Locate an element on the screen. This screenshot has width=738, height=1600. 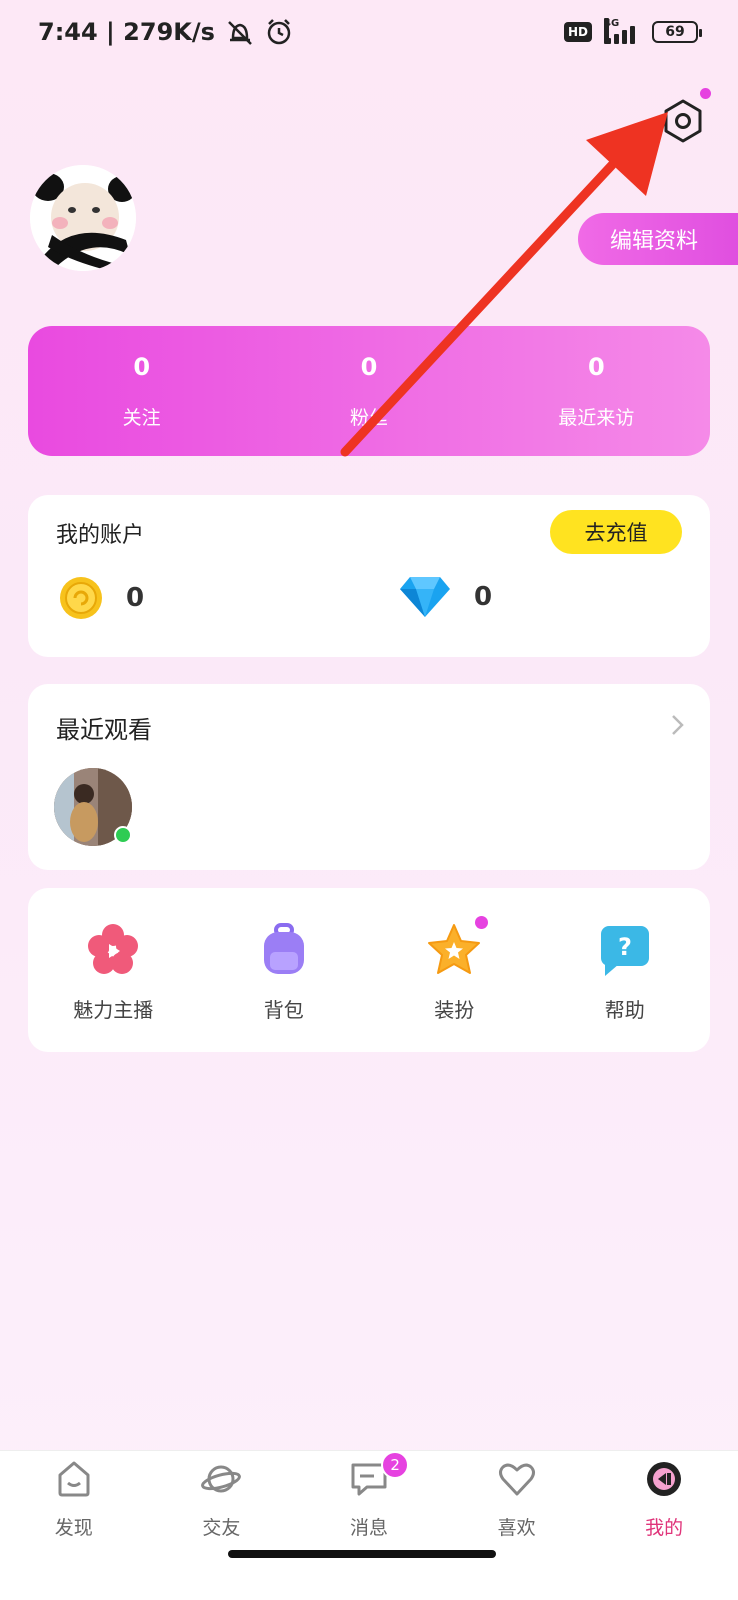
menu-item-backpack: 背包 is located at coordinates (284, 970).